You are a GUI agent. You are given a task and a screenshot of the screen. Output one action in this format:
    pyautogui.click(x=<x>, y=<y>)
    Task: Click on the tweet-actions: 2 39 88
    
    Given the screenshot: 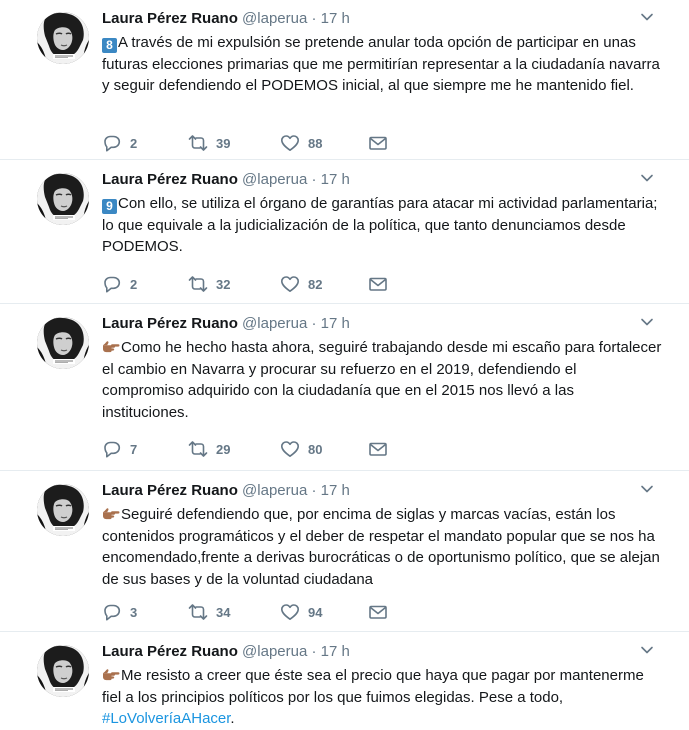 What is the action you would take?
    pyautogui.click(x=252, y=143)
    